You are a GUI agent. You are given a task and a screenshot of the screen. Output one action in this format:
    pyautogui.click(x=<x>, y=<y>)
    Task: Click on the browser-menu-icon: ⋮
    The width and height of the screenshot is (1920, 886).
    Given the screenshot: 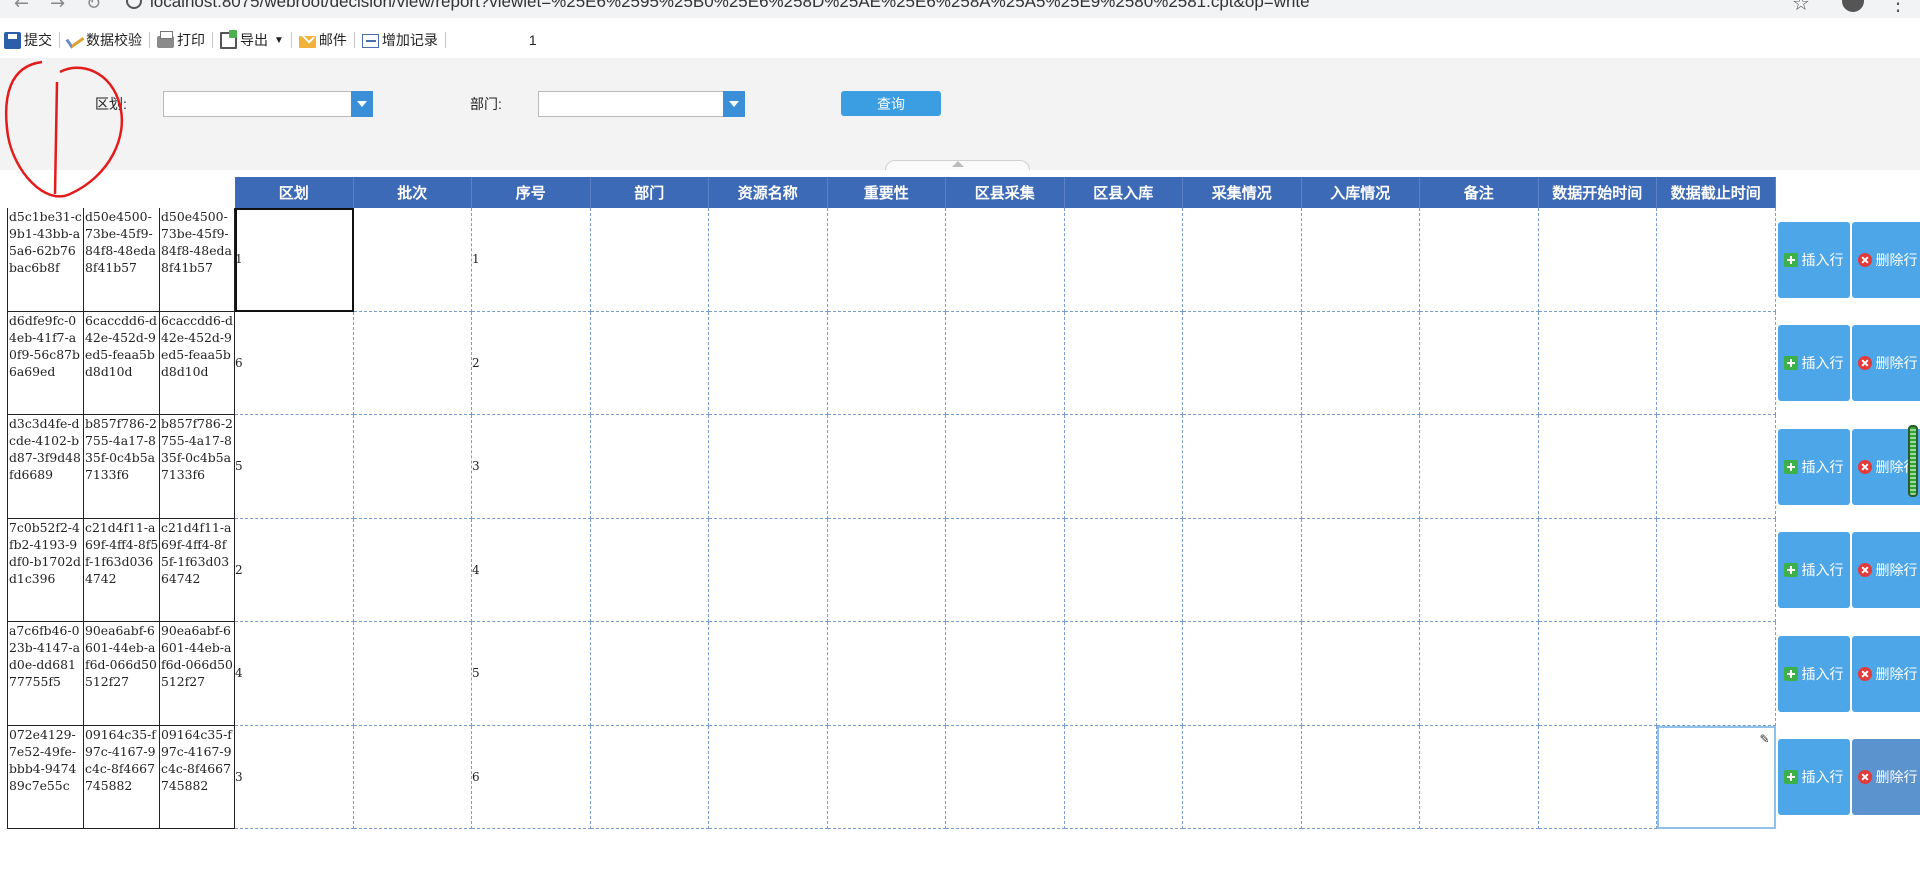 What is the action you would take?
    pyautogui.click(x=1898, y=7)
    